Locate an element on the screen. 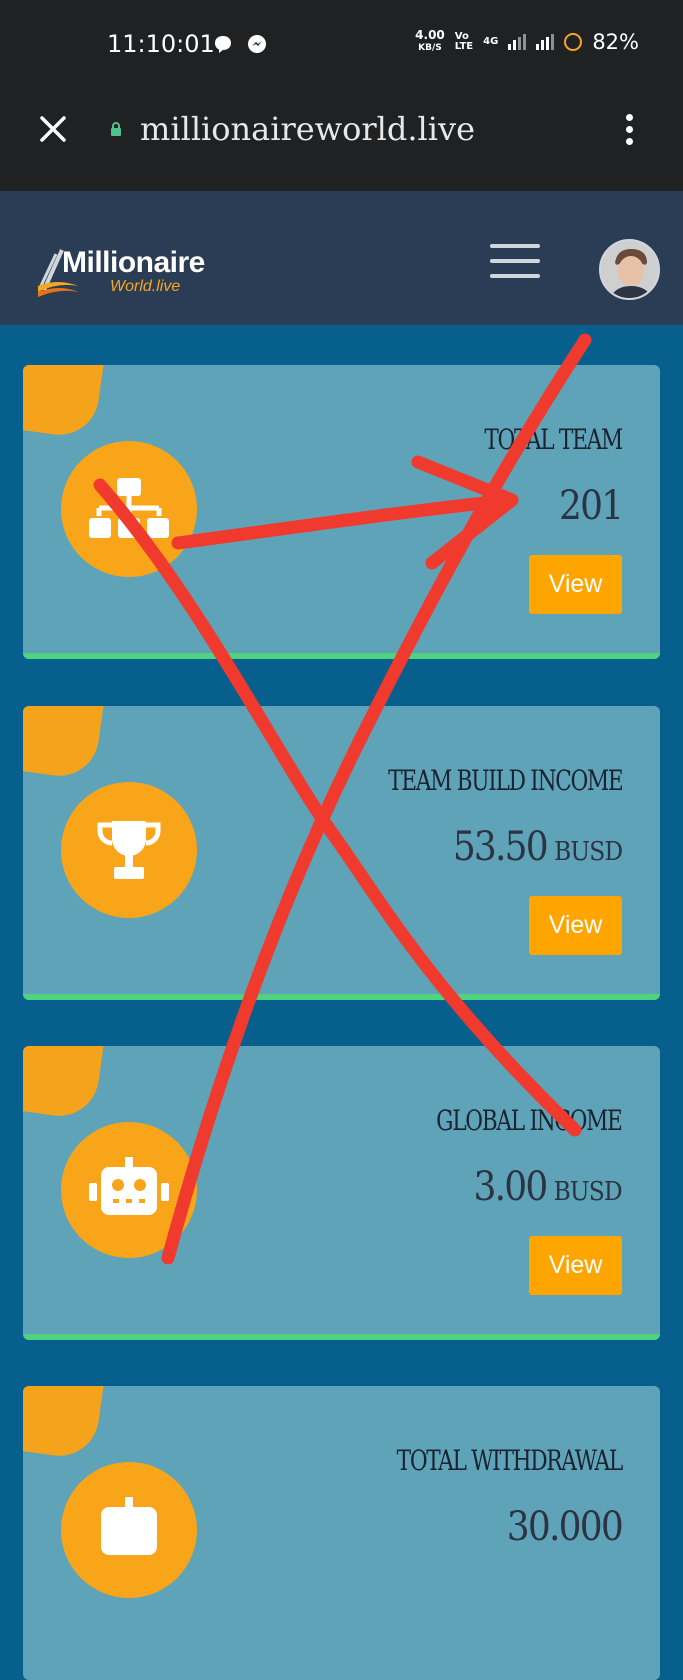 This screenshot has height=1680, width=683. chat-bubble-icon is located at coordinates (223, 44).